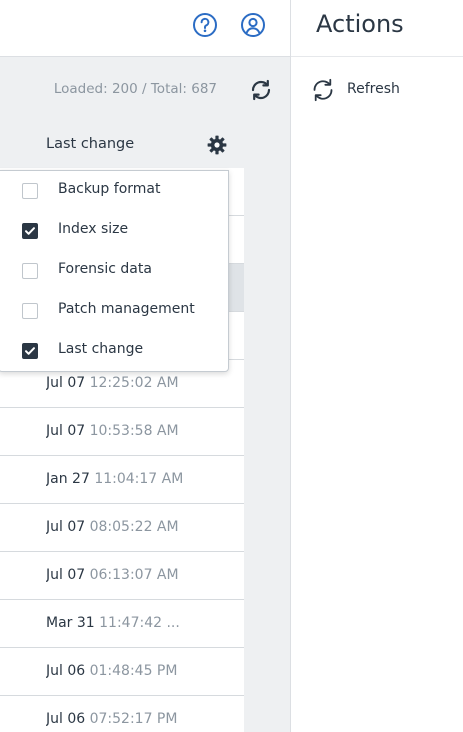 The width and height of the screenshot is (463, 732). Describe the element at coordinates (217, 145) in the screenshot. I see `gear-icon` at that location.